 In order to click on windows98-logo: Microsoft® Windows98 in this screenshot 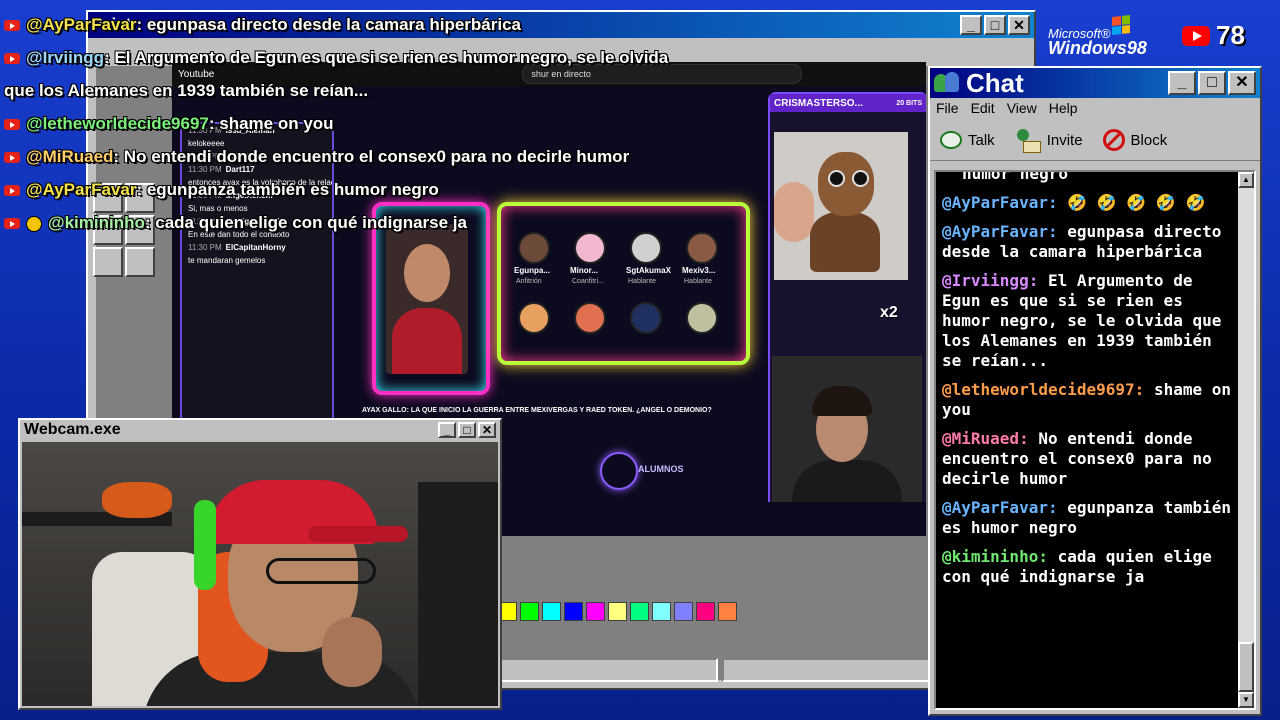, I will do `click(1097, 42)`.